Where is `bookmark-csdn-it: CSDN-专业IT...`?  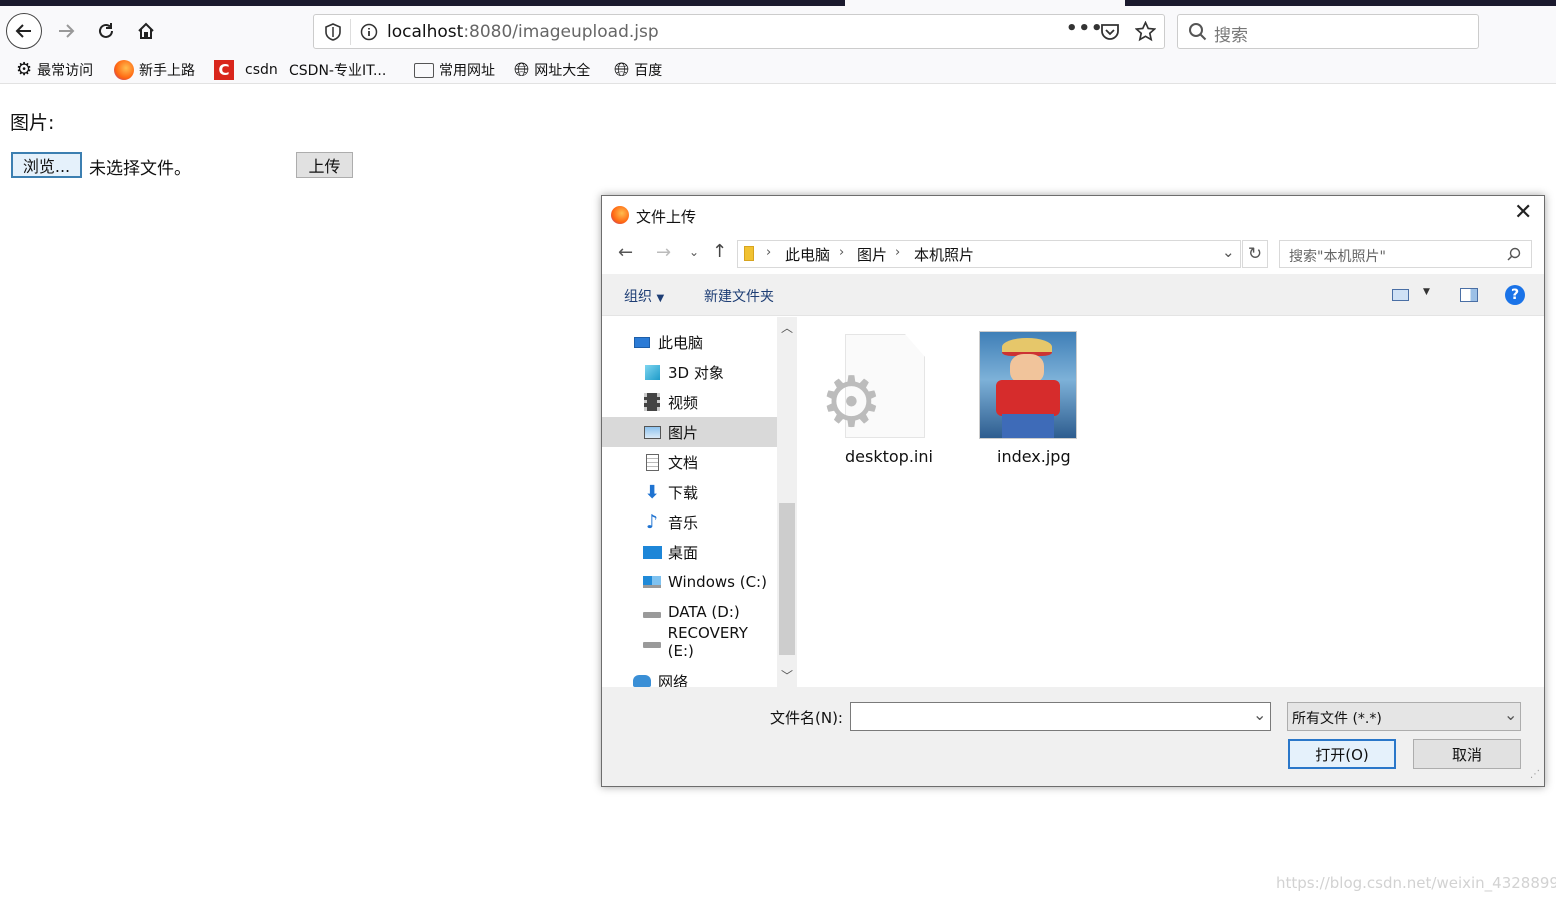
bookmark-csdn-it: CSDN-专业IT... is located at coordinates (337, 70).